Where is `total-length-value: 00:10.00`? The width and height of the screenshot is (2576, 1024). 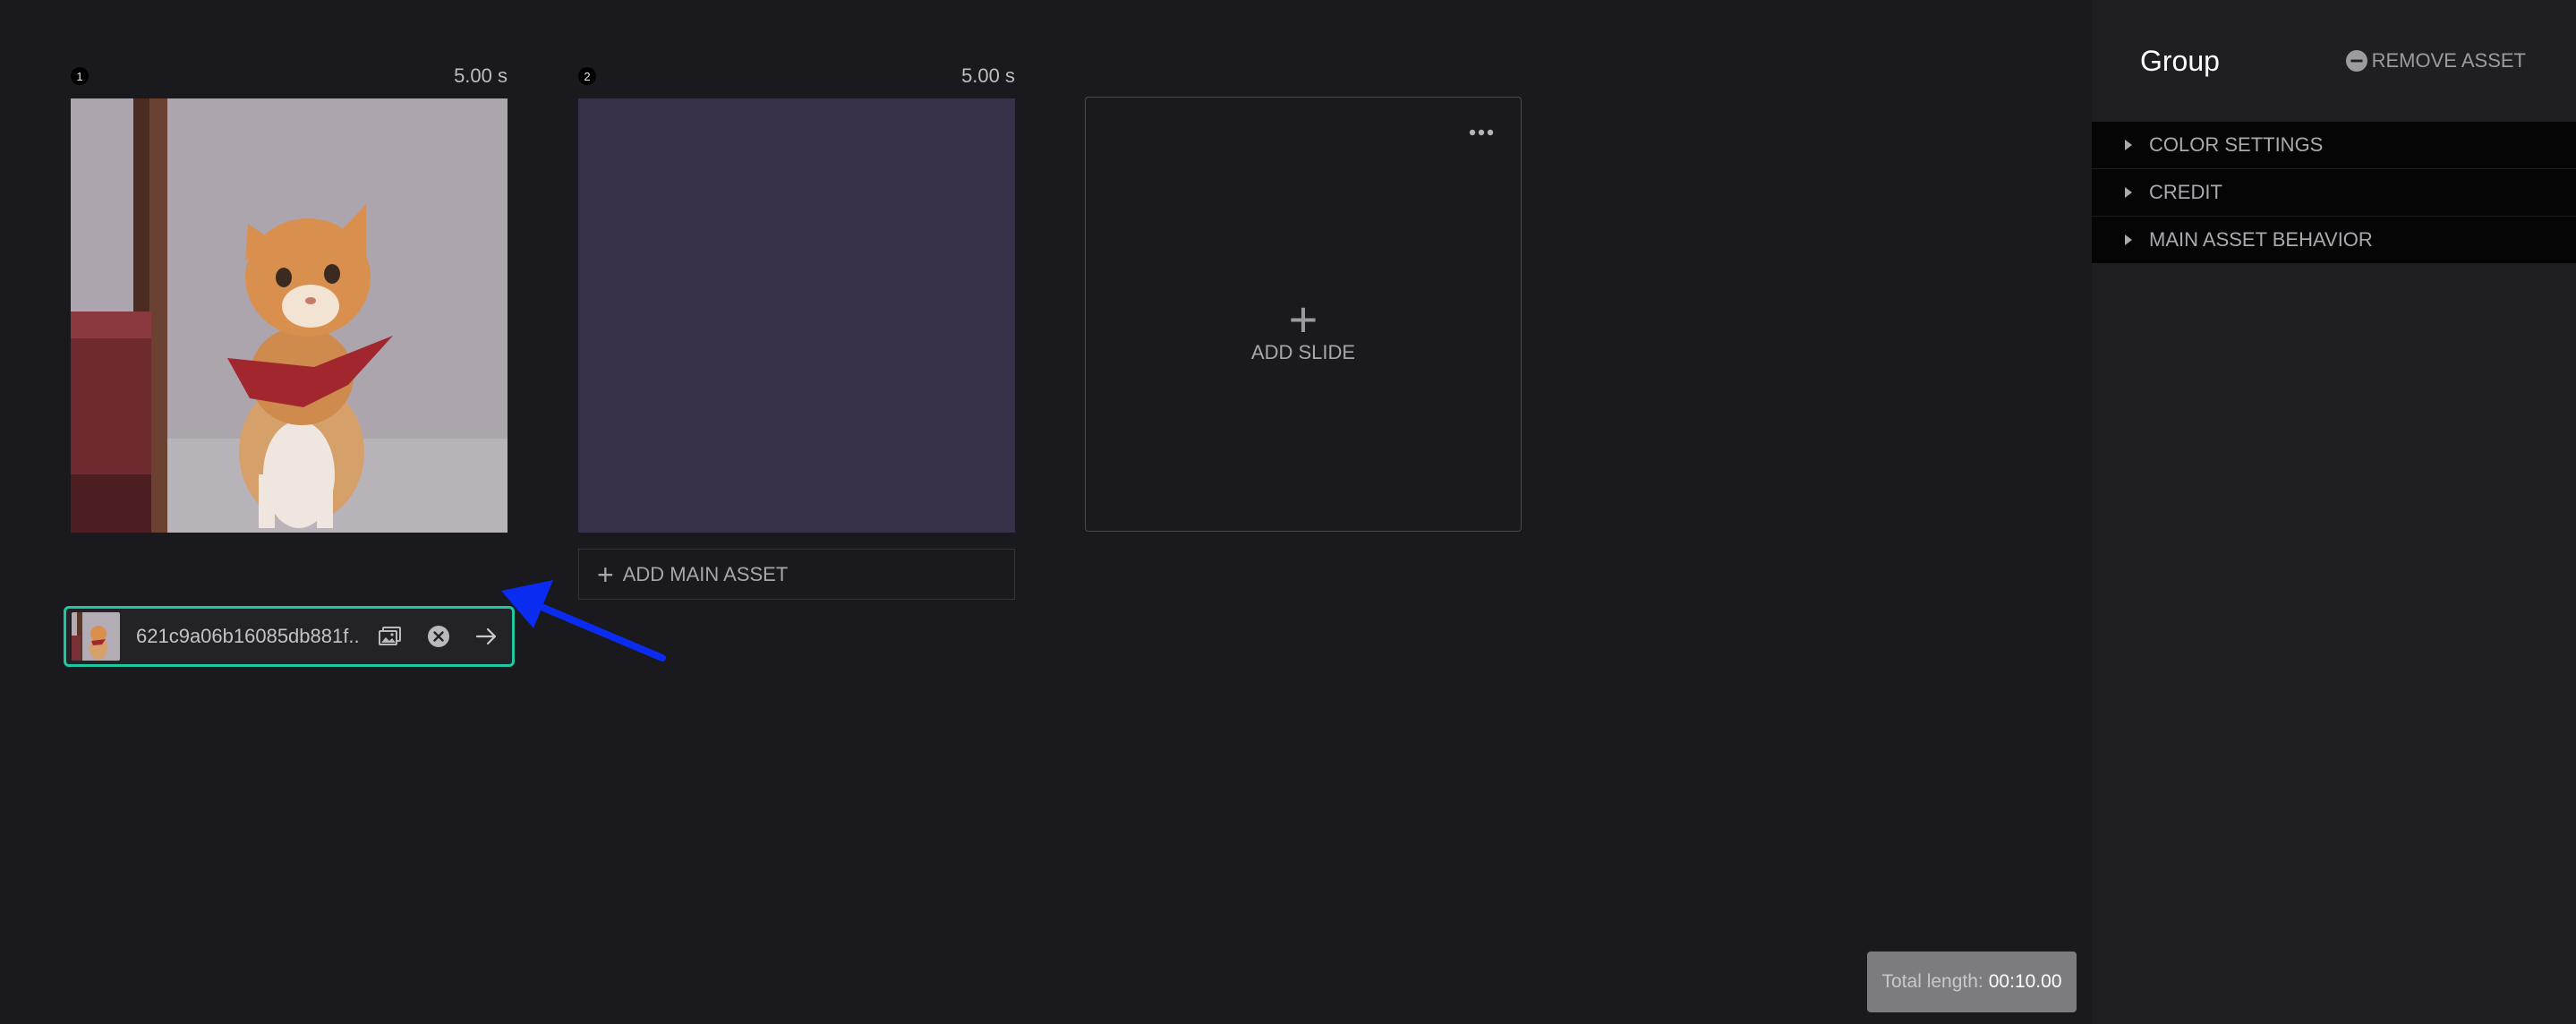 total-length-value: 00:10.00 is located at coordinates (2025, 981).